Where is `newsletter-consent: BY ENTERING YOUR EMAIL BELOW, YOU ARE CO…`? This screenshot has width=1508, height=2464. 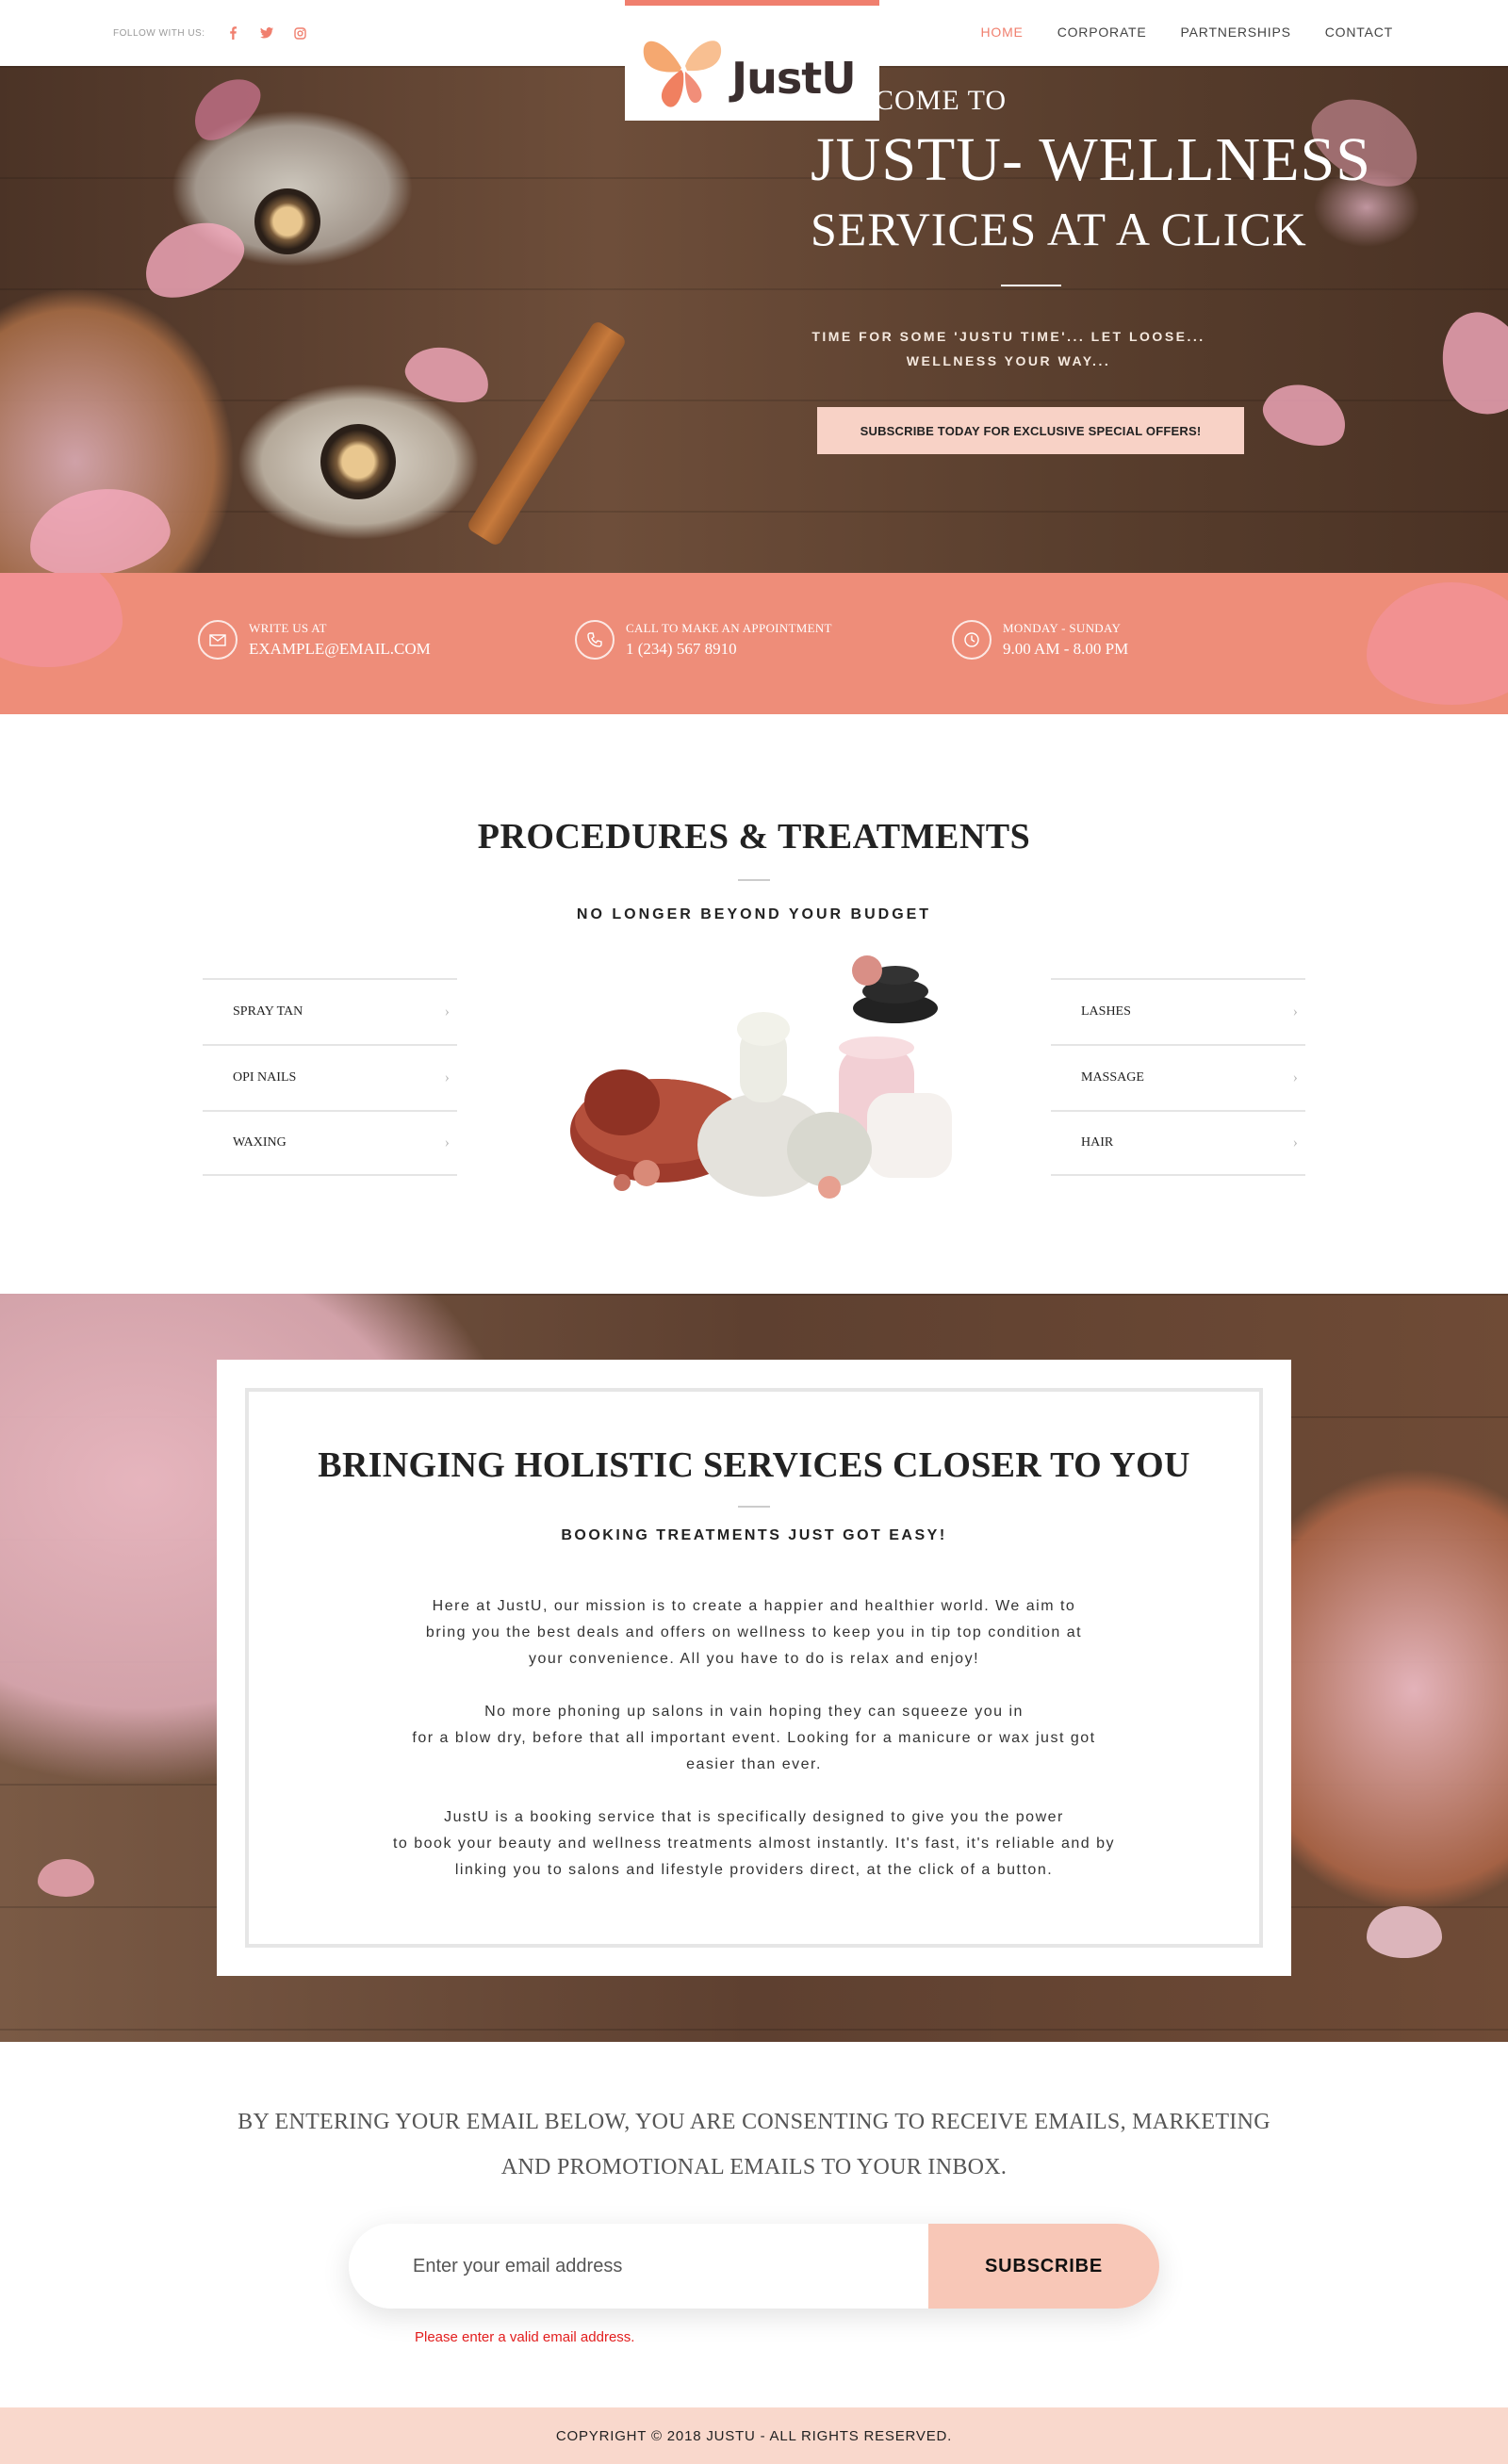
newsletter-consent: BY ENTERING YOUR EMAIL BELOW, YOU ARE CO… is located at coordinates (754, 2144).